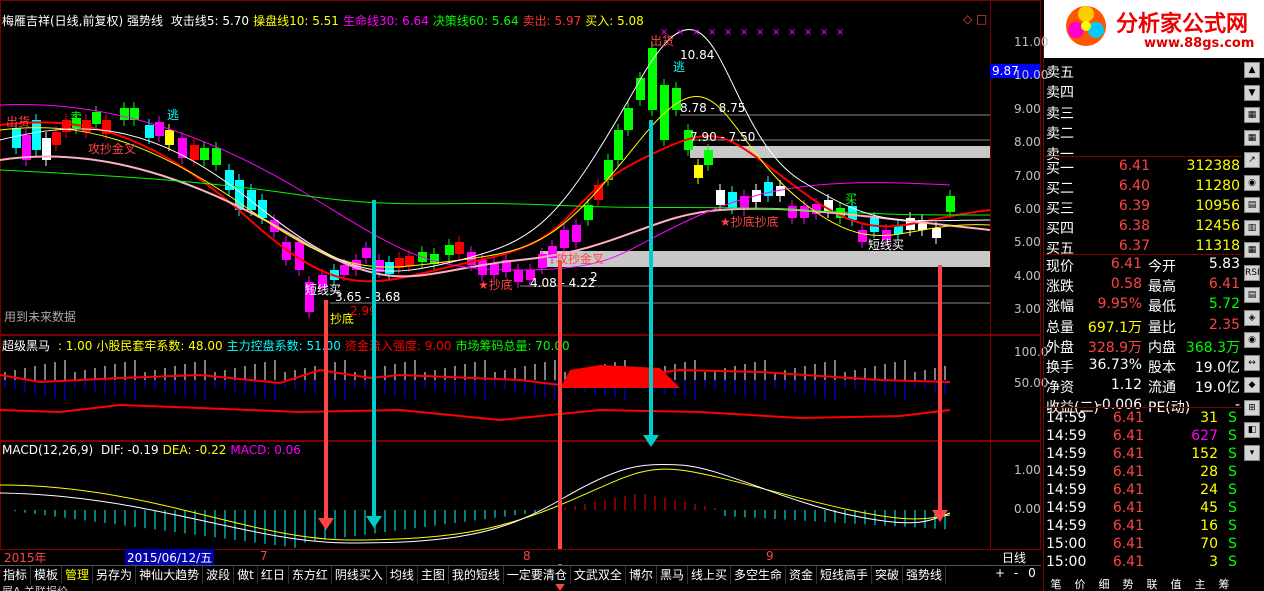 This screenshot has height=591, width=1264. Describe the element at coordinates (1143, 366) in the screenshot. I see `quote-row: 换手 36.73% 股本 19.0亿` at that location.